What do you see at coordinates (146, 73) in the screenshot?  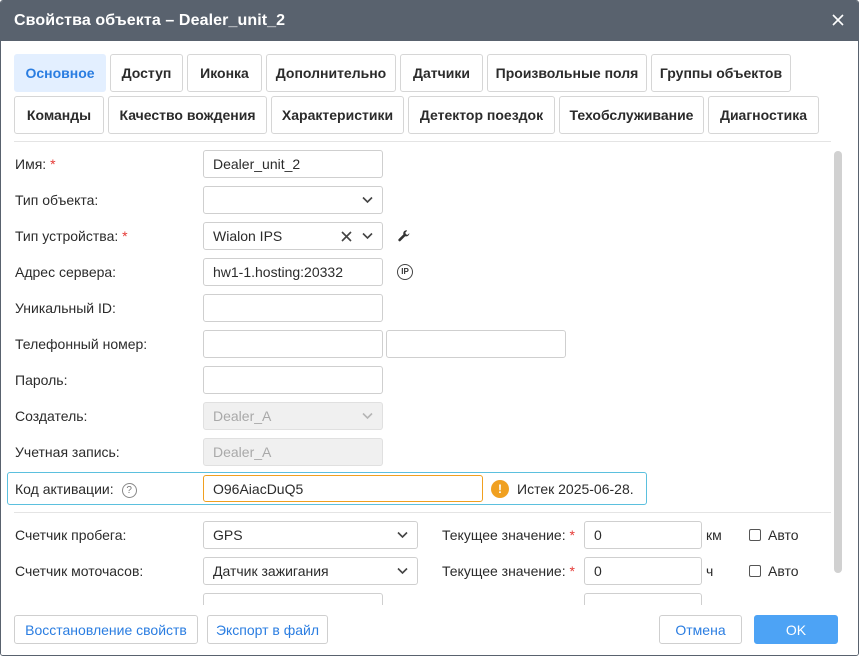 I see `tab-access: Доступ` at bounding box center [146, 73].